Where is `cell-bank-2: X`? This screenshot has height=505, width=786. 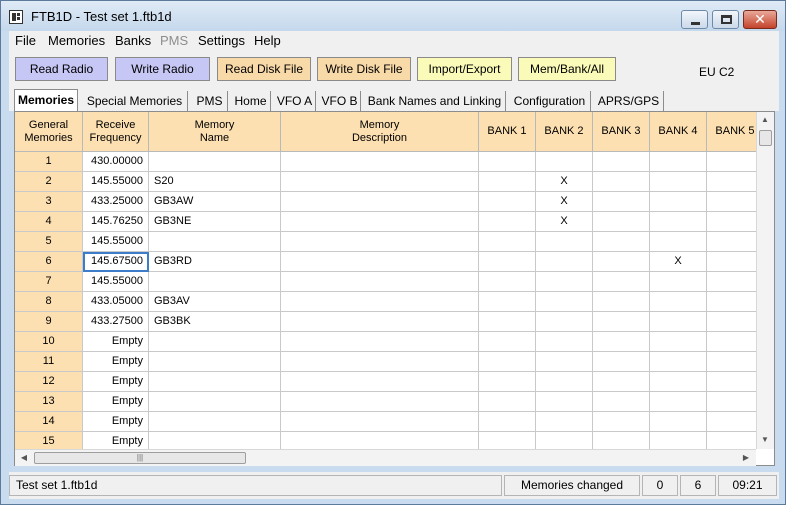
cell-bank-2: X is located at coordinates (564, 222).